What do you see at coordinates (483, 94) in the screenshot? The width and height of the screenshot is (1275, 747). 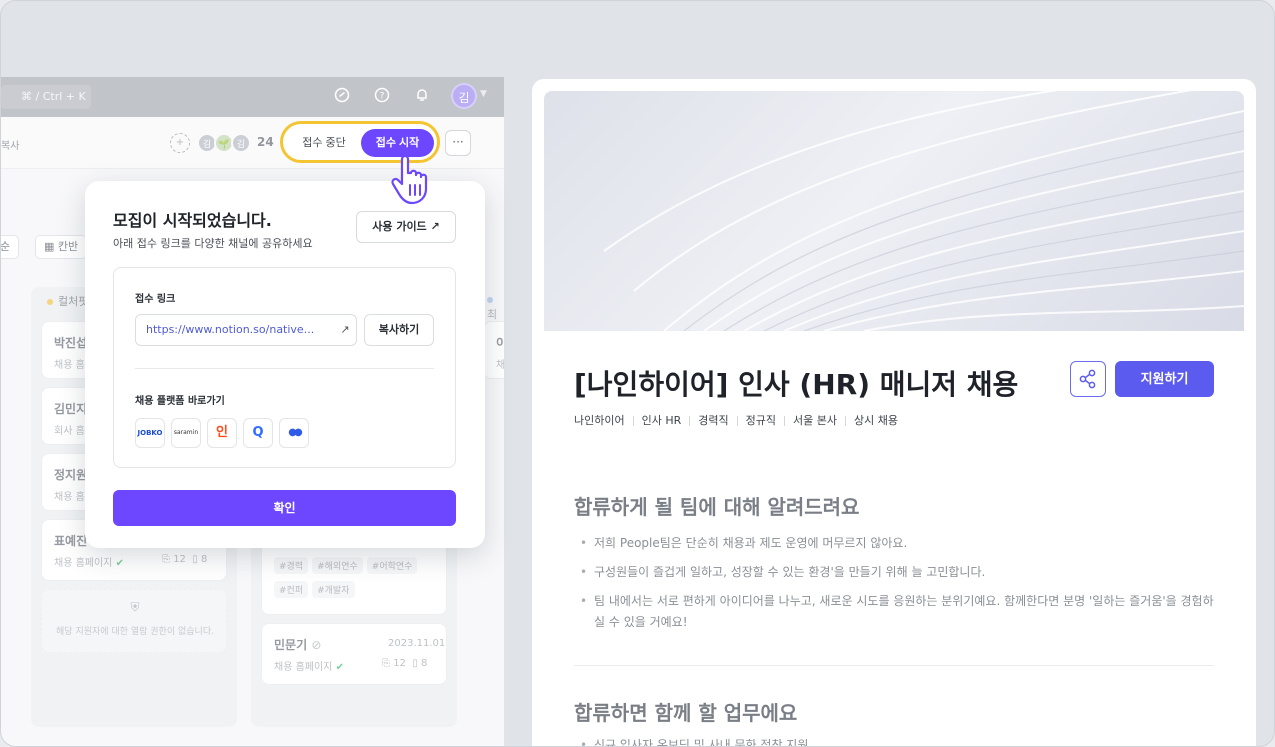 I see `chevron-down-icon: ▼` at bounding box center [483, 94].